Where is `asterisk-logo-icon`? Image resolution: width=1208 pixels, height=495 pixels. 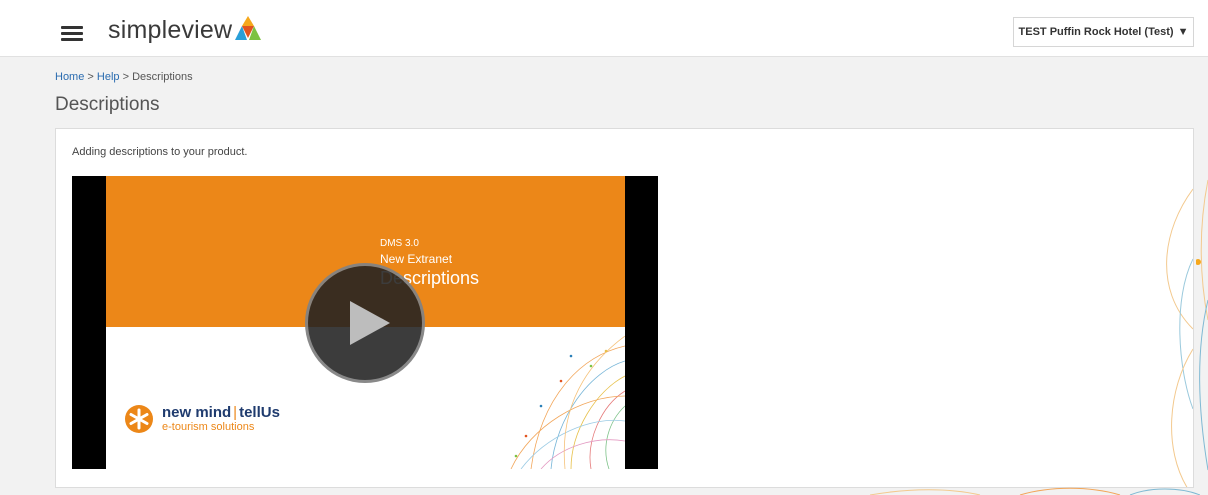
asterisk-logo-icon is located at coordinates (139, 419).